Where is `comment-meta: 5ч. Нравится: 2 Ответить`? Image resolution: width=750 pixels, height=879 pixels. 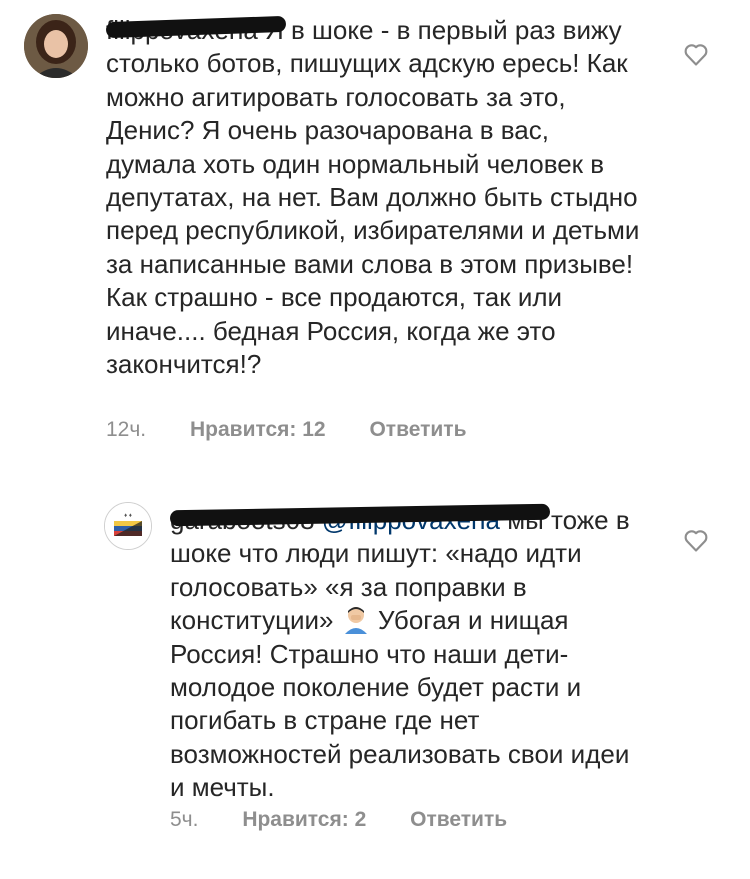 comment-meta: 5ч. Нравится: 2 Ответить is located at coordinates (357, 820).